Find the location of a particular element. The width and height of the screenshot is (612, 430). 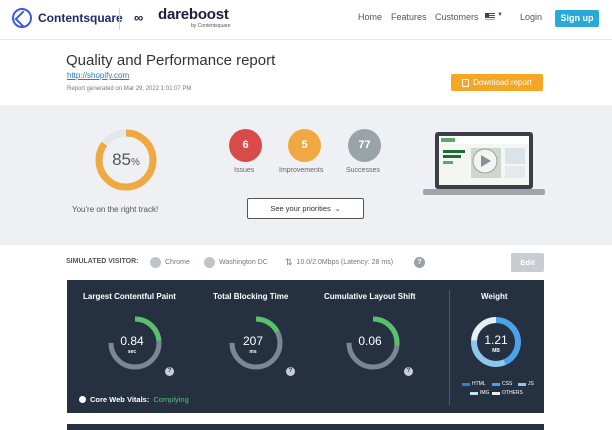

tbt-unit: ms is located at coordinates (253, 352).